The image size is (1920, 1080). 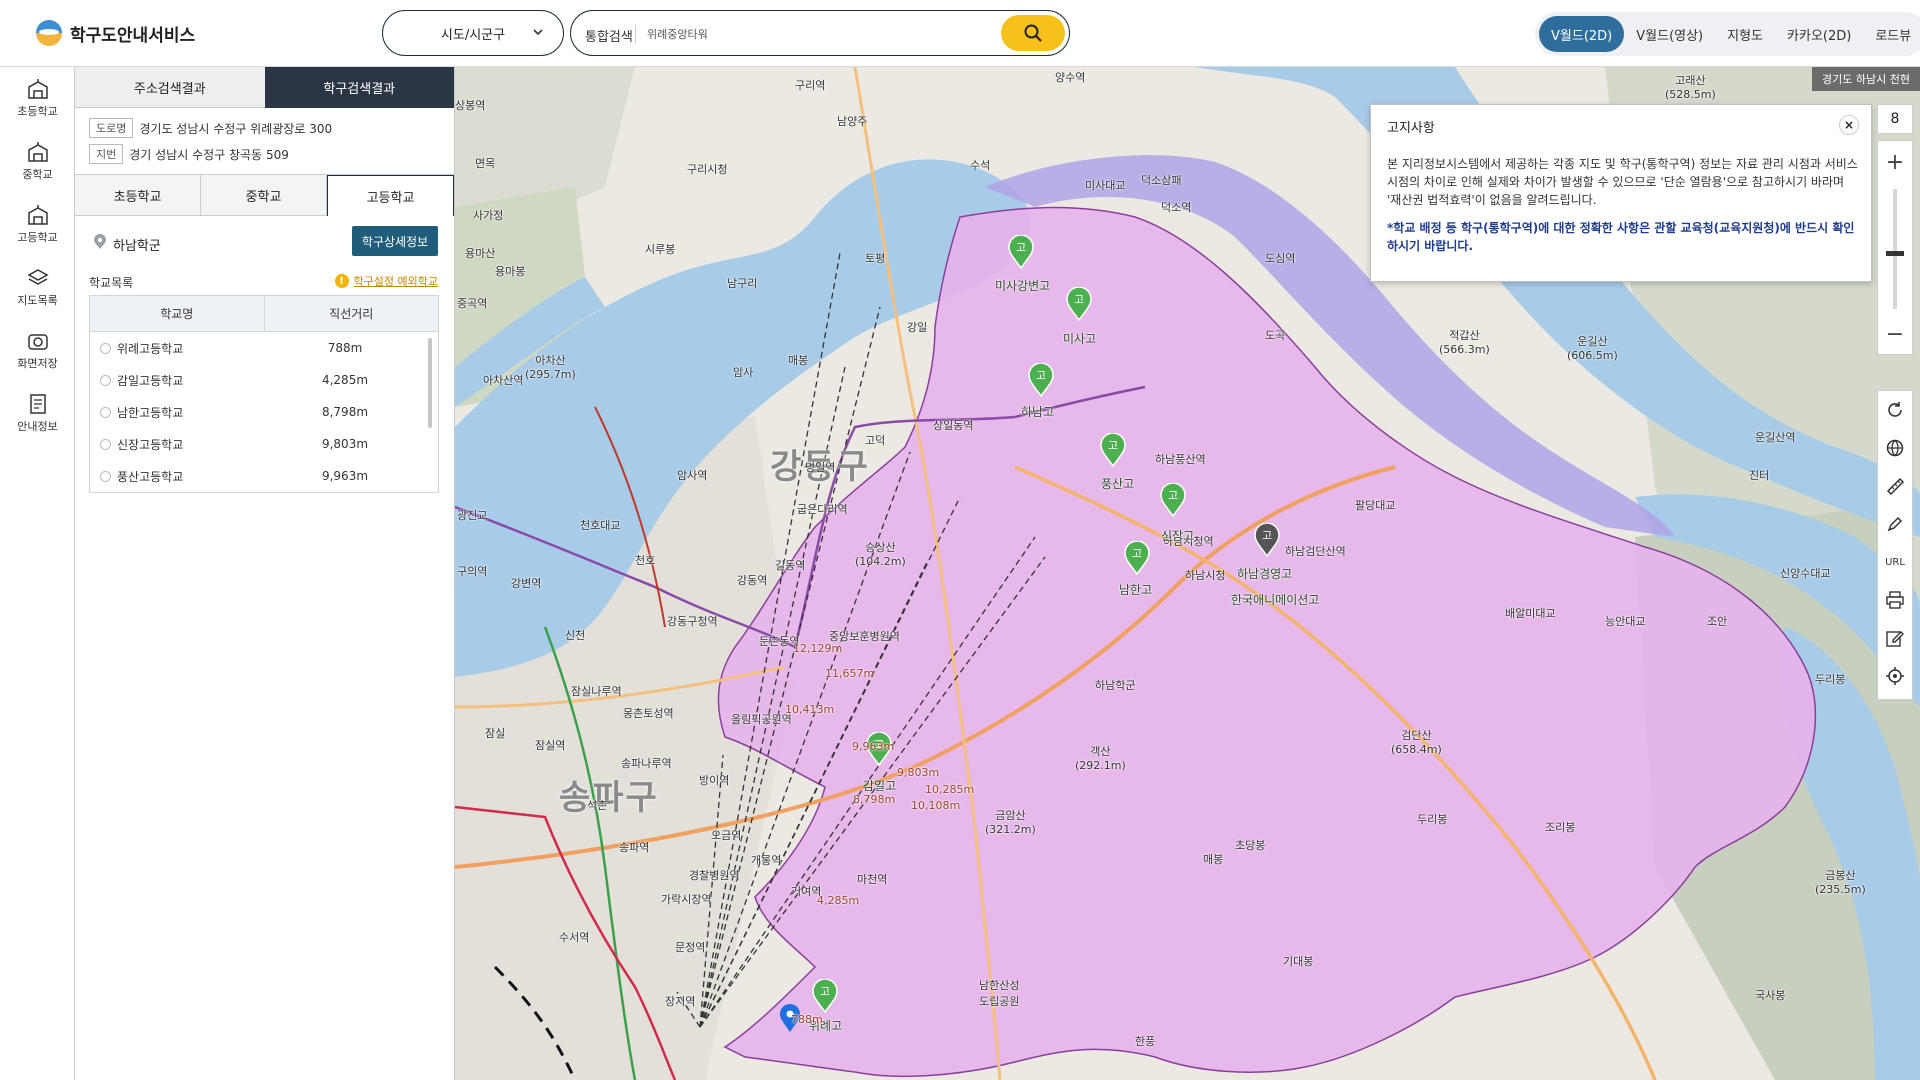 What do you see at coordinates (177, 476) in the screenshot?
I see `school-name-cell: 풍산고등학교` at bounding box center [177, 476].